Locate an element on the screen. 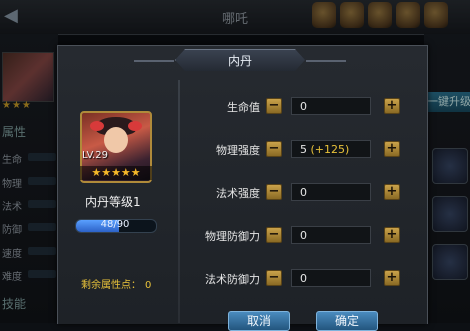  stat-row-magic-defense: 法术防御力 − 0 + is located at coordinates (295, 279).